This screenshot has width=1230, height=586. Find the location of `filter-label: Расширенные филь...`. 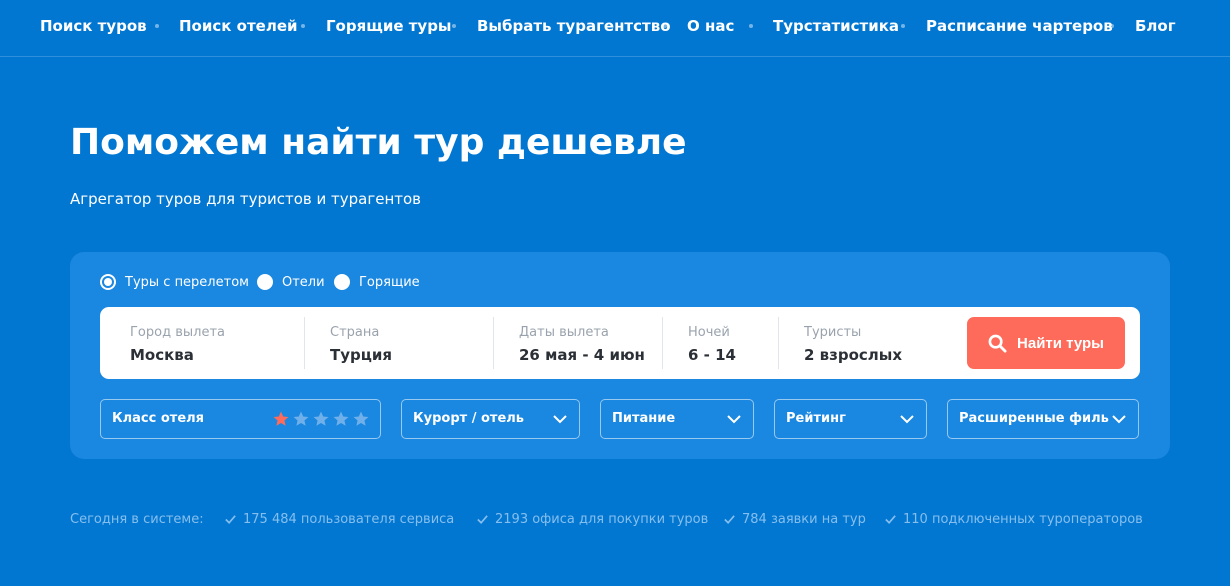

filter-label: Расширенные филь... is located at coordinates (1034, 418).